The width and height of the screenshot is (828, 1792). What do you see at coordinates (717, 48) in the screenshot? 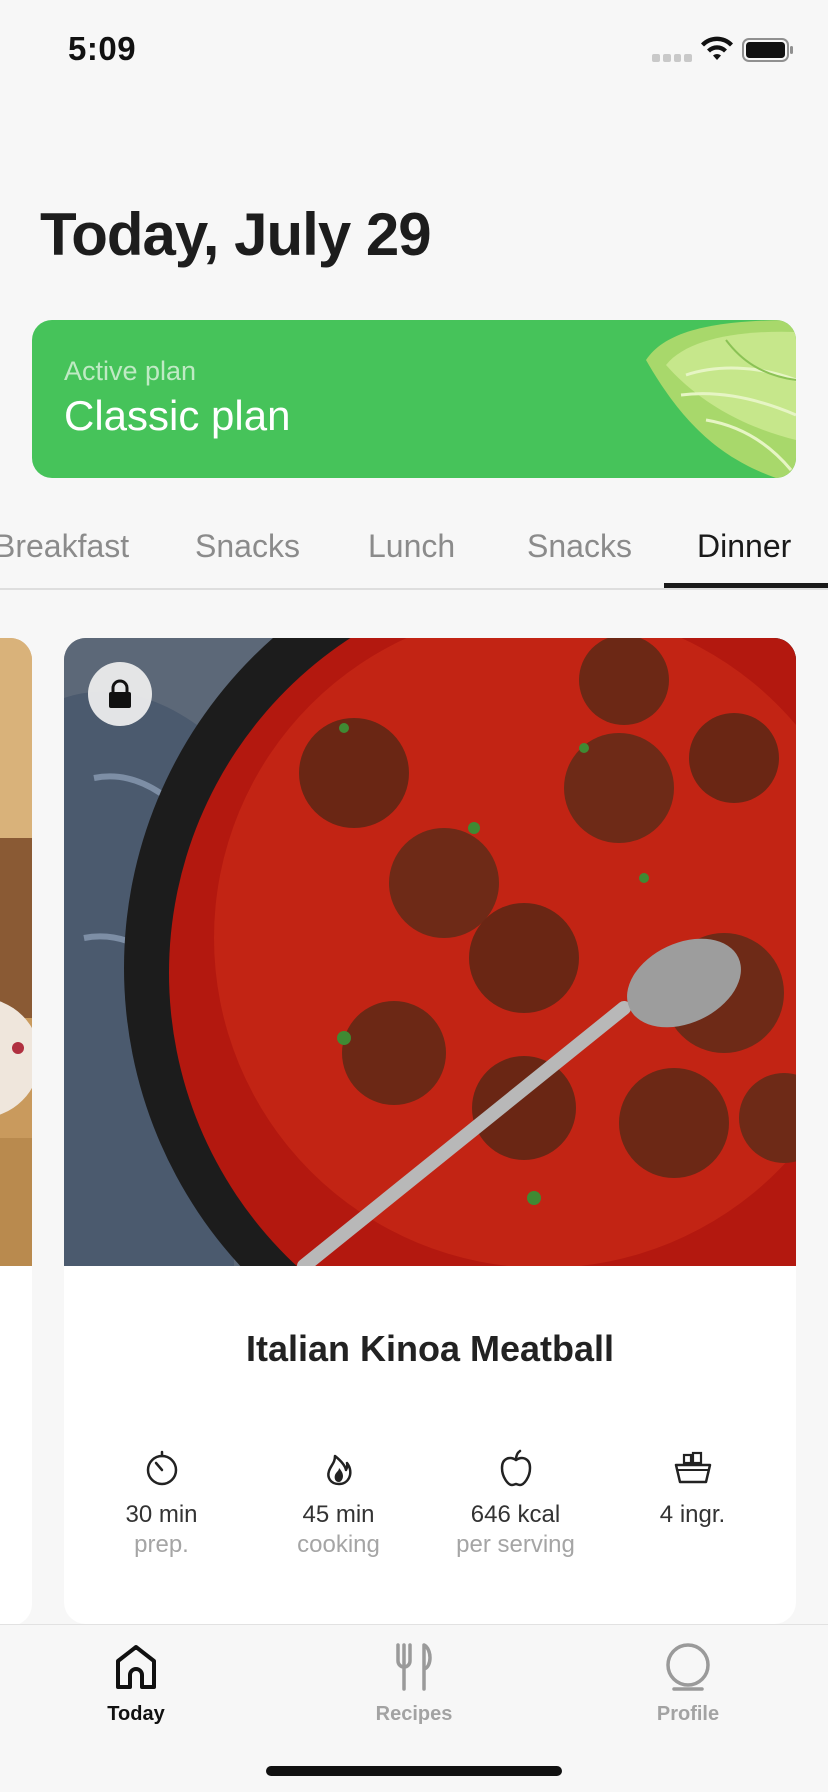
I see `wifi-icon` at bounding box center [717, 48].